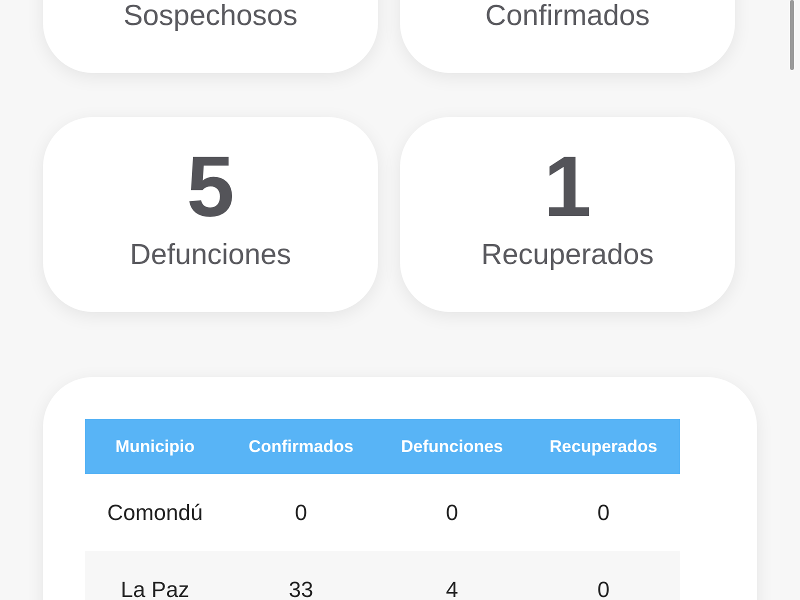 This screenshot has width=800, height=600. Describe the element at coordinates (792, 35) in the screenshot. I see `scrollbar` at that location.